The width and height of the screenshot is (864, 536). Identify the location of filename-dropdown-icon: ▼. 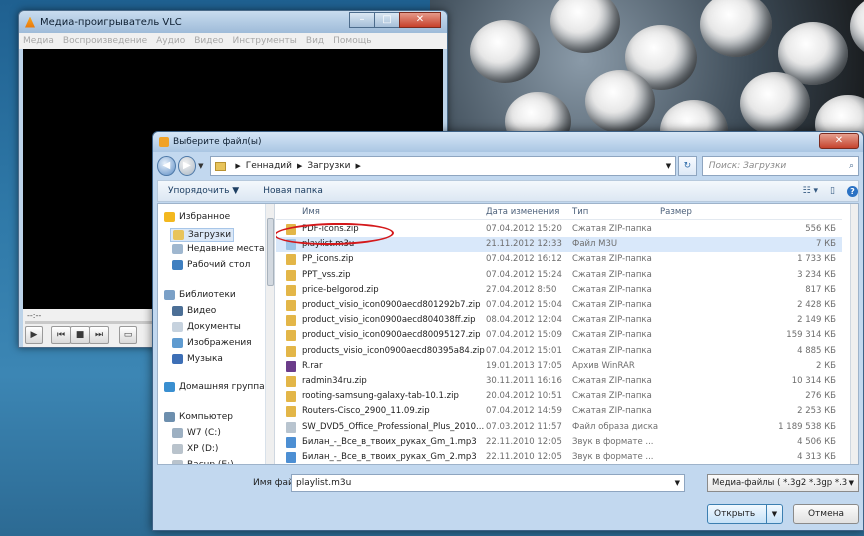
(677, 483).